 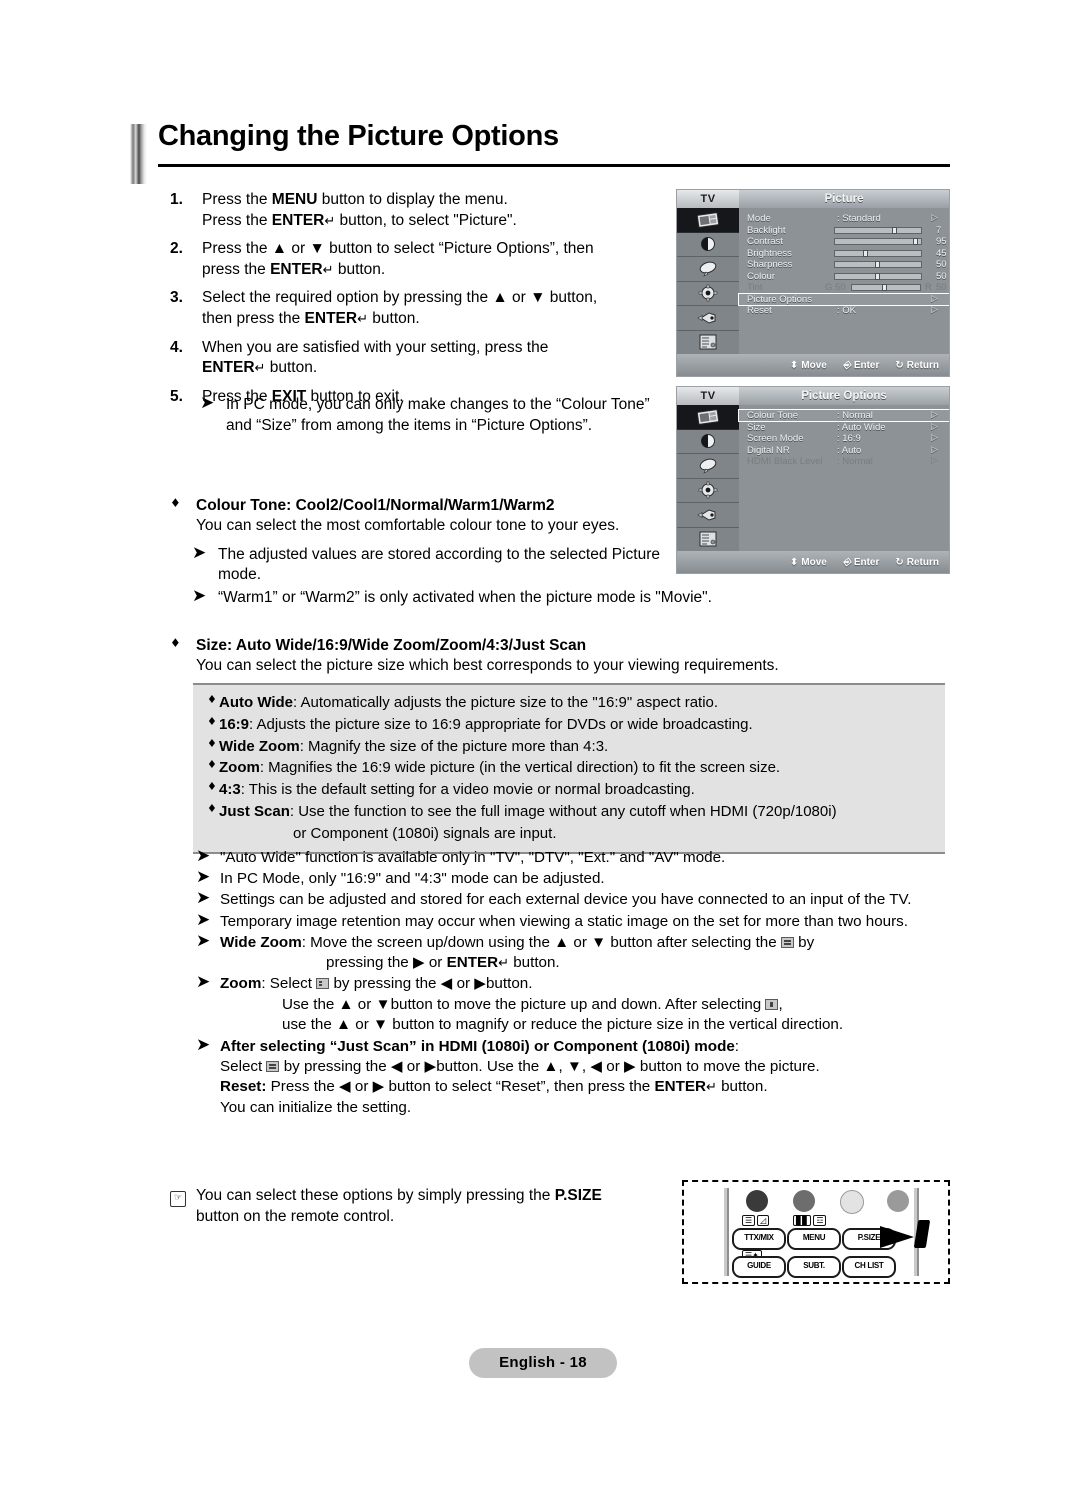 I want to click on remote-left-edge, so click(x=726, y=1232).